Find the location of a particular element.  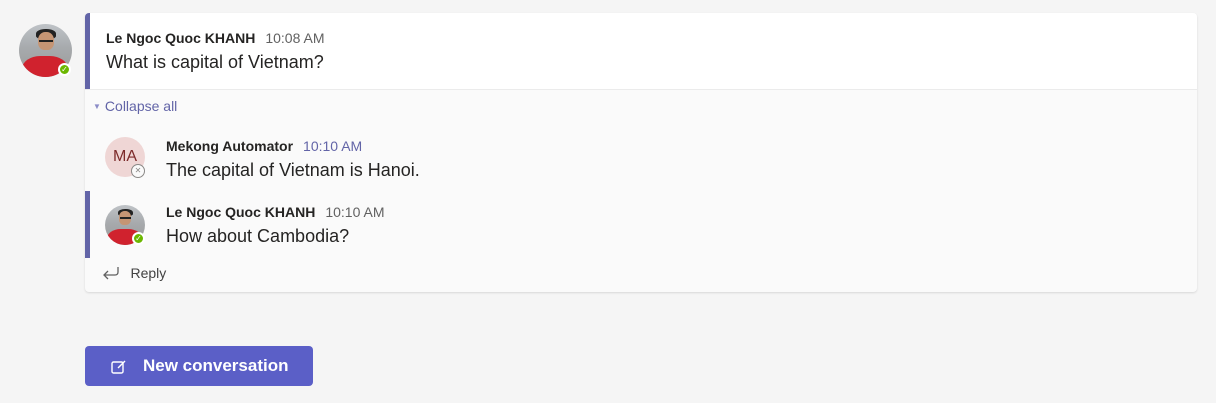

message-header: Le Ngoc Quoc KHANH 10:08 AM is located at coordinates (215, 38).